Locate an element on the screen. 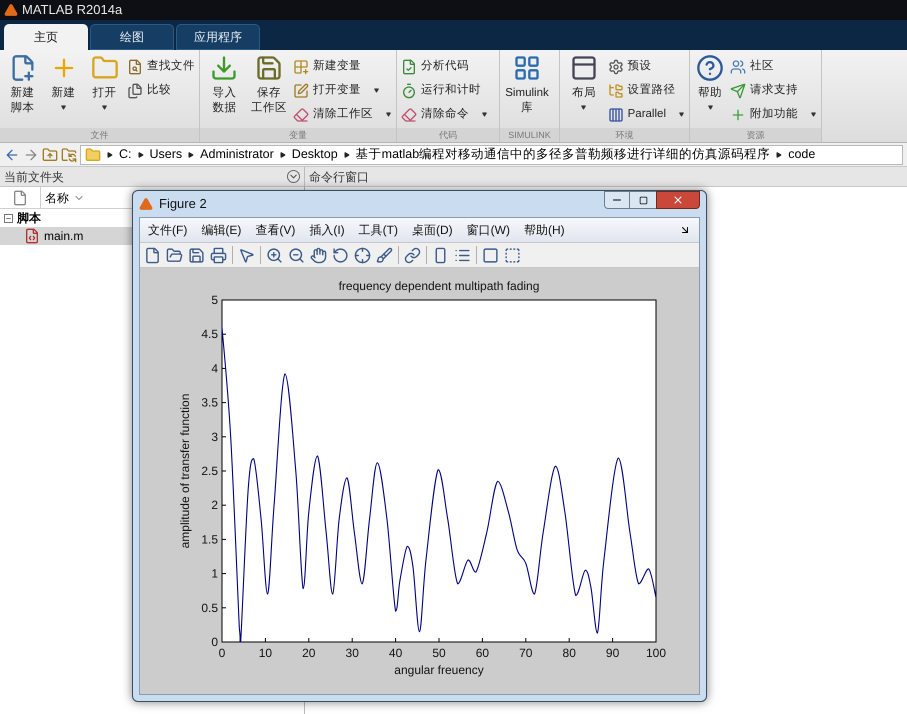 This screenshot has width=907, height=714. x-tick: 100 is located at coordinates (656, 649).